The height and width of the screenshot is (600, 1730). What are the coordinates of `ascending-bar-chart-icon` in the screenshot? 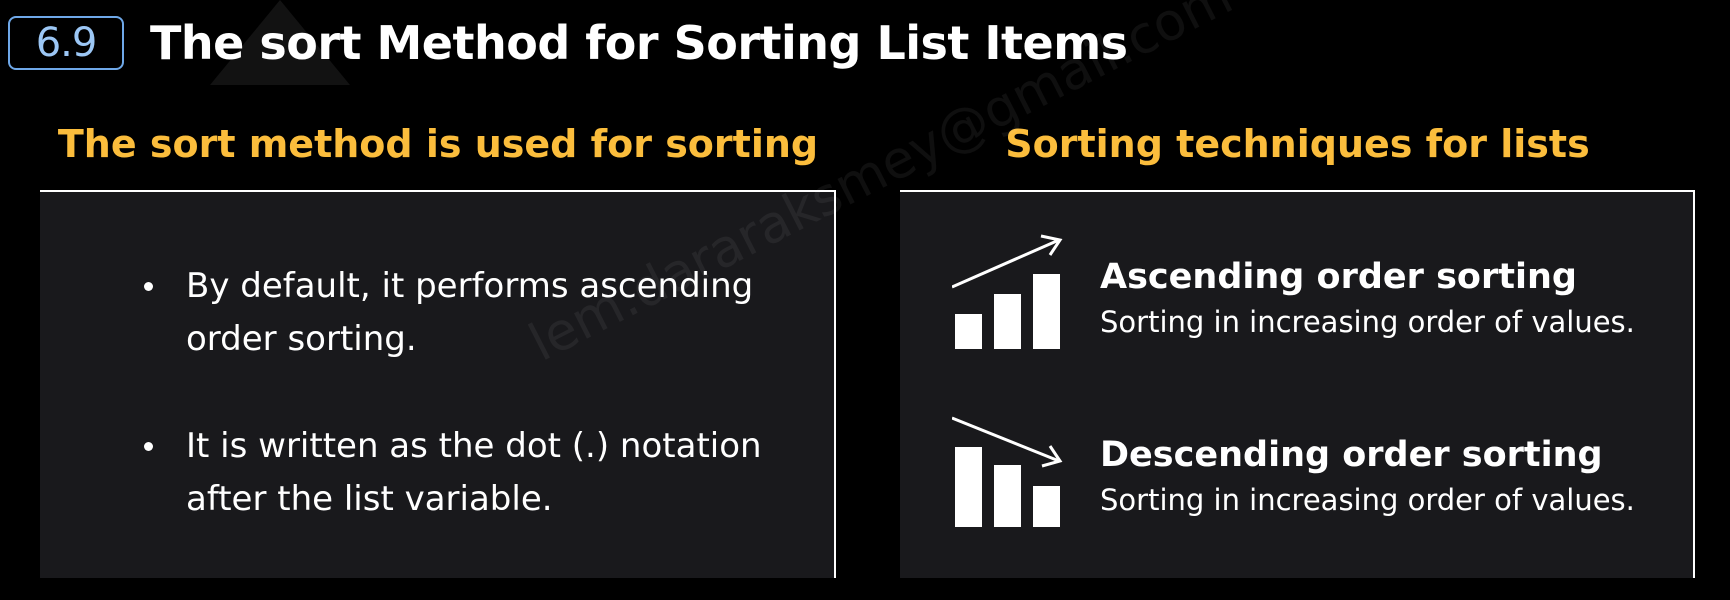 It's located at (1007, 291).